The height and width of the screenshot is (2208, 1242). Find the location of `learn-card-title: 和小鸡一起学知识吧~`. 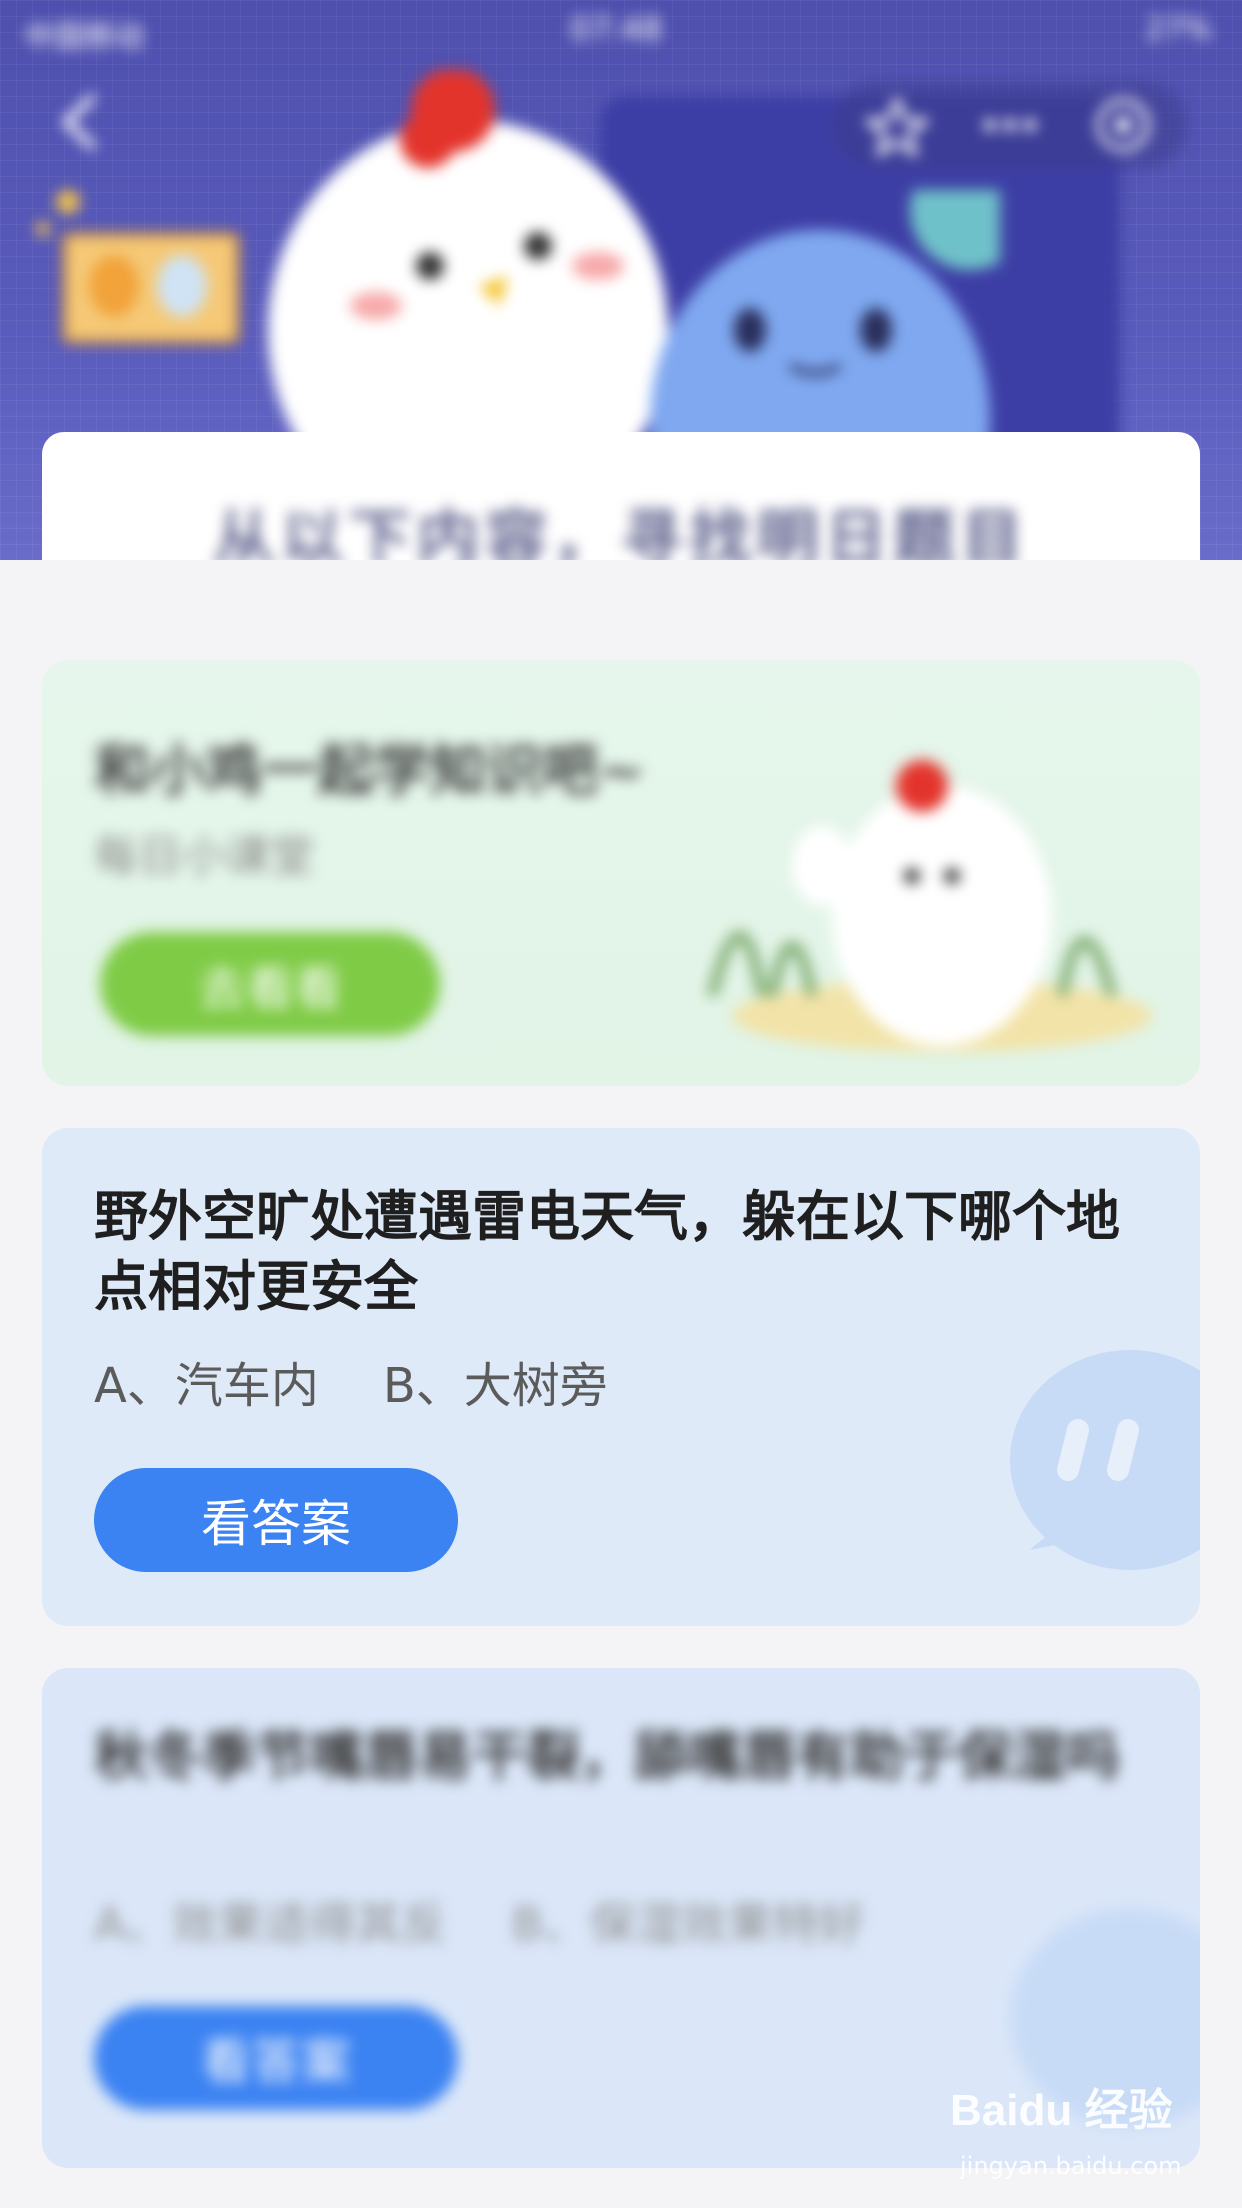

learn-card-title: 和小鸡一起学知识吧~ is located at coordinates (369, 771).